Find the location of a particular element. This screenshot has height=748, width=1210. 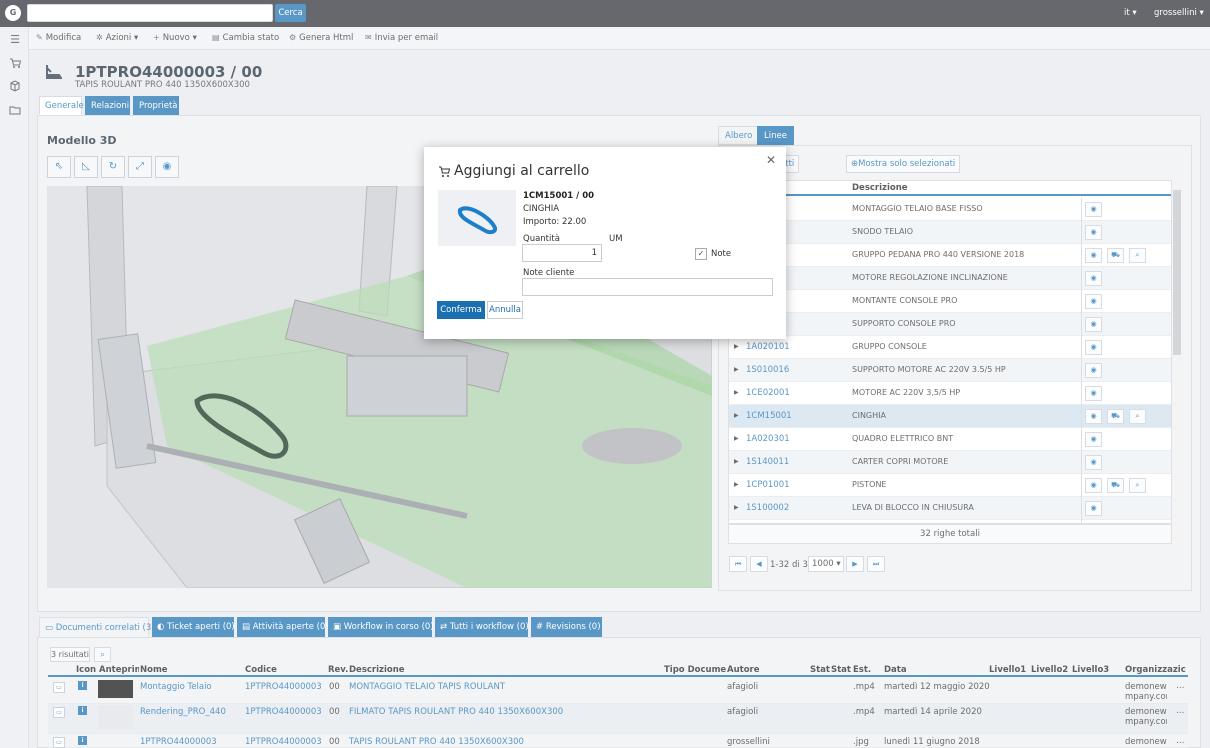

dialog-title: Aggiungi al carrello is located at coordinates (522, 171).